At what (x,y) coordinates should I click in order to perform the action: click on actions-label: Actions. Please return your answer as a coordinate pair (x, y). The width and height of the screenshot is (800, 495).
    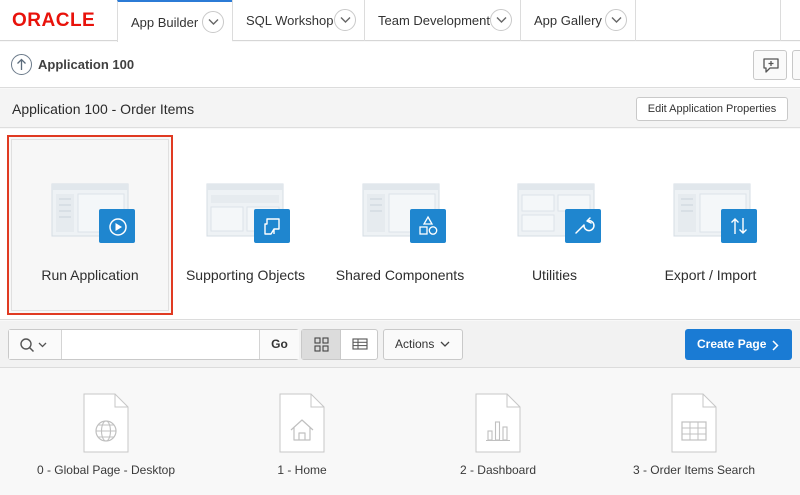
    Looking at the image, I should click on (415, 344).